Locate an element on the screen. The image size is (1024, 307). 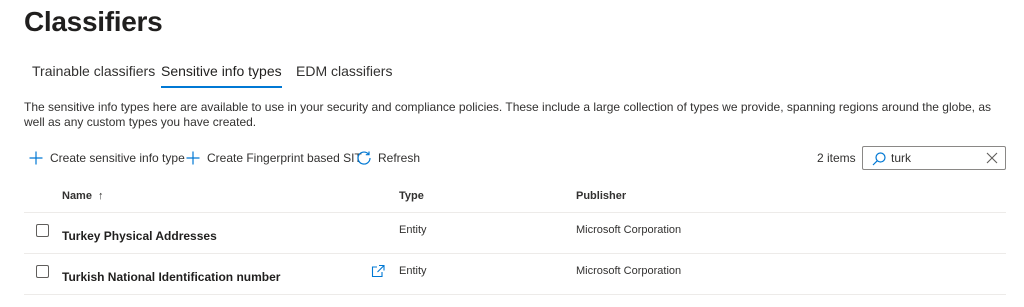
column-header-name-label: Name is located at coordinates (77, 196).